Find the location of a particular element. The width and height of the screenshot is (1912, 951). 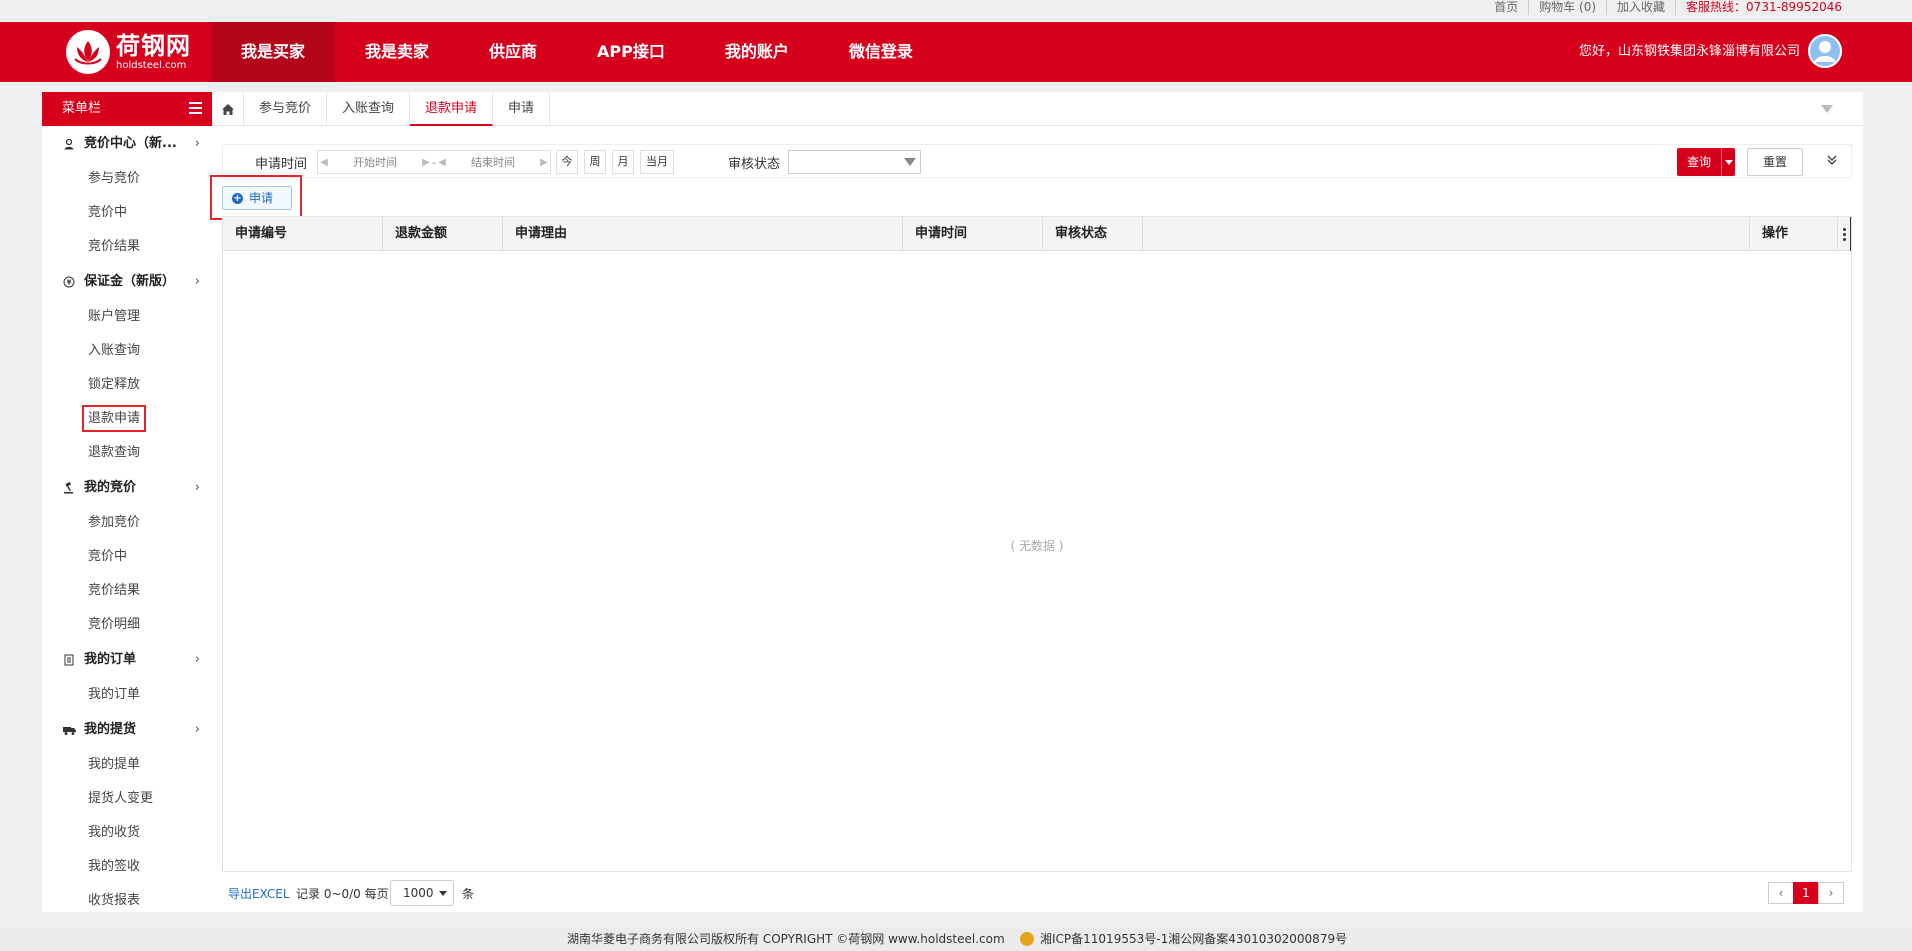

sidebar-item-my-bidding-ongoing: 竞价中 is located at coordinates (127, 557).